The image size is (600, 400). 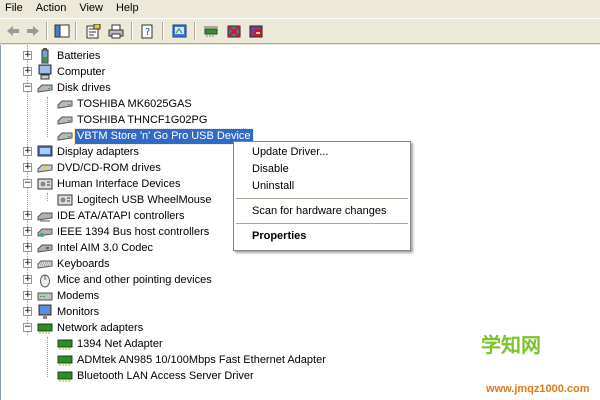 I want to click on tree-item-label: Bluetooth LAN Access Server Driver, so click(x=165, y=375).